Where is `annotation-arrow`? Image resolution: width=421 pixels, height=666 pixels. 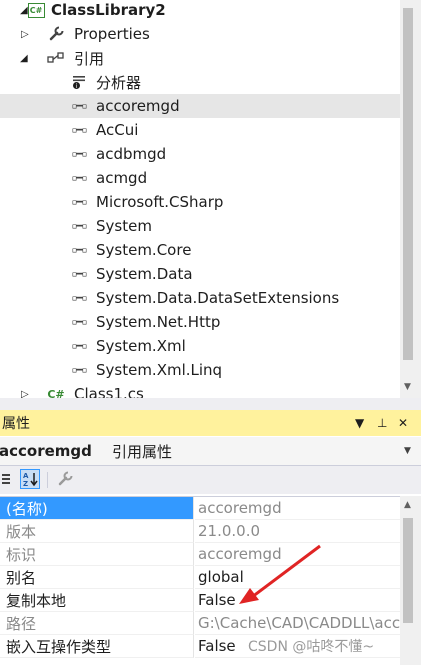
annotation-arrow is located at coordinates (280, 574).